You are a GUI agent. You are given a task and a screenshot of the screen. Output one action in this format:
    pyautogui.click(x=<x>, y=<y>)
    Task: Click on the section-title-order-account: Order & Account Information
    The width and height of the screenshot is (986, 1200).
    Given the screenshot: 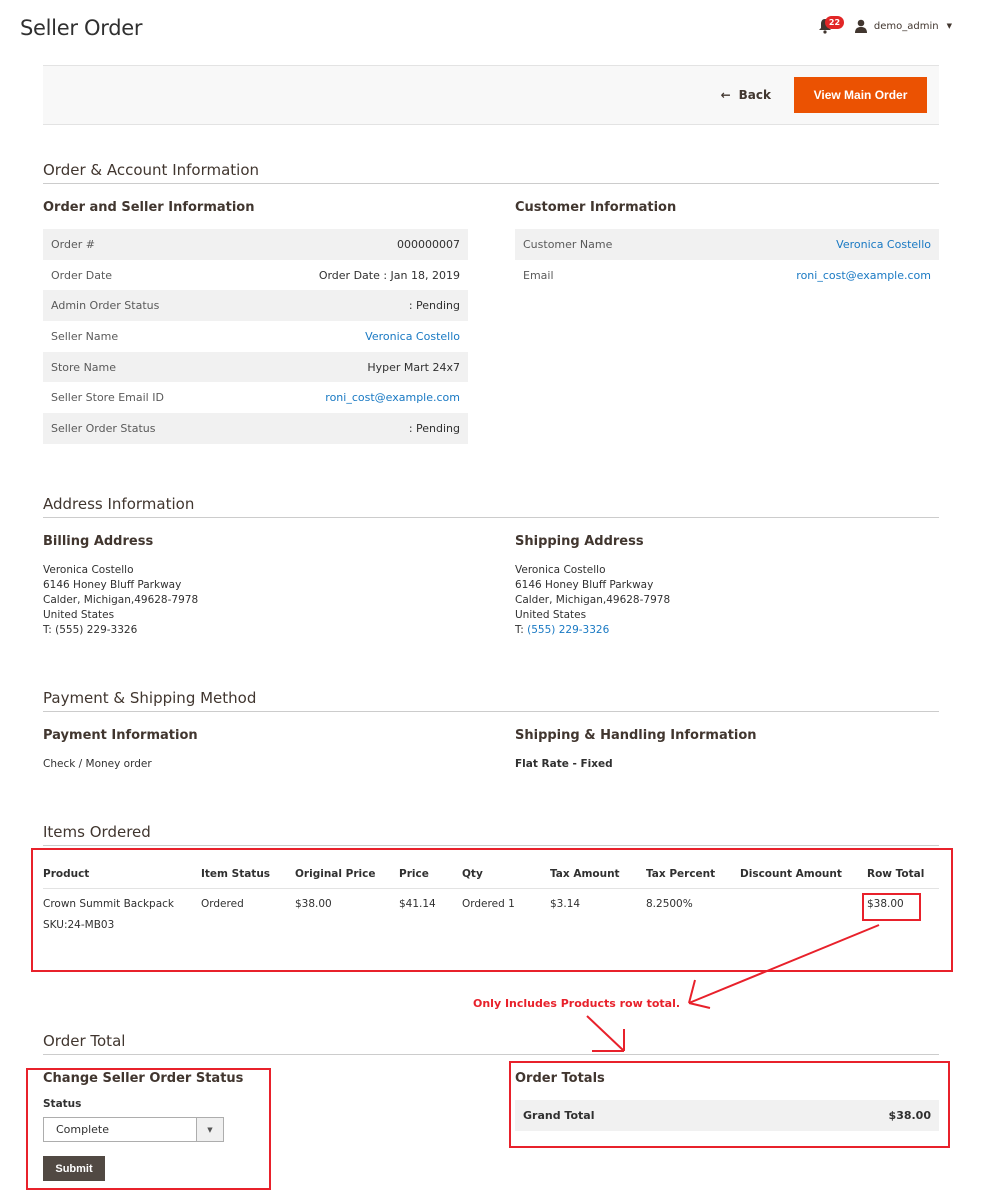 What is the action you would take?
    pyautogui.click(x=491, y=172)
    